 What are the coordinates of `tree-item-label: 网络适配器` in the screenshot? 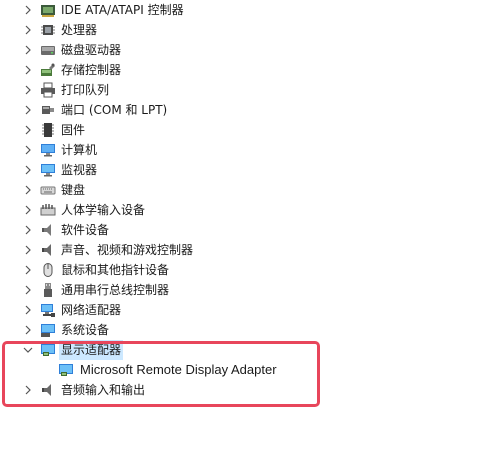 It's located at (91, 310).